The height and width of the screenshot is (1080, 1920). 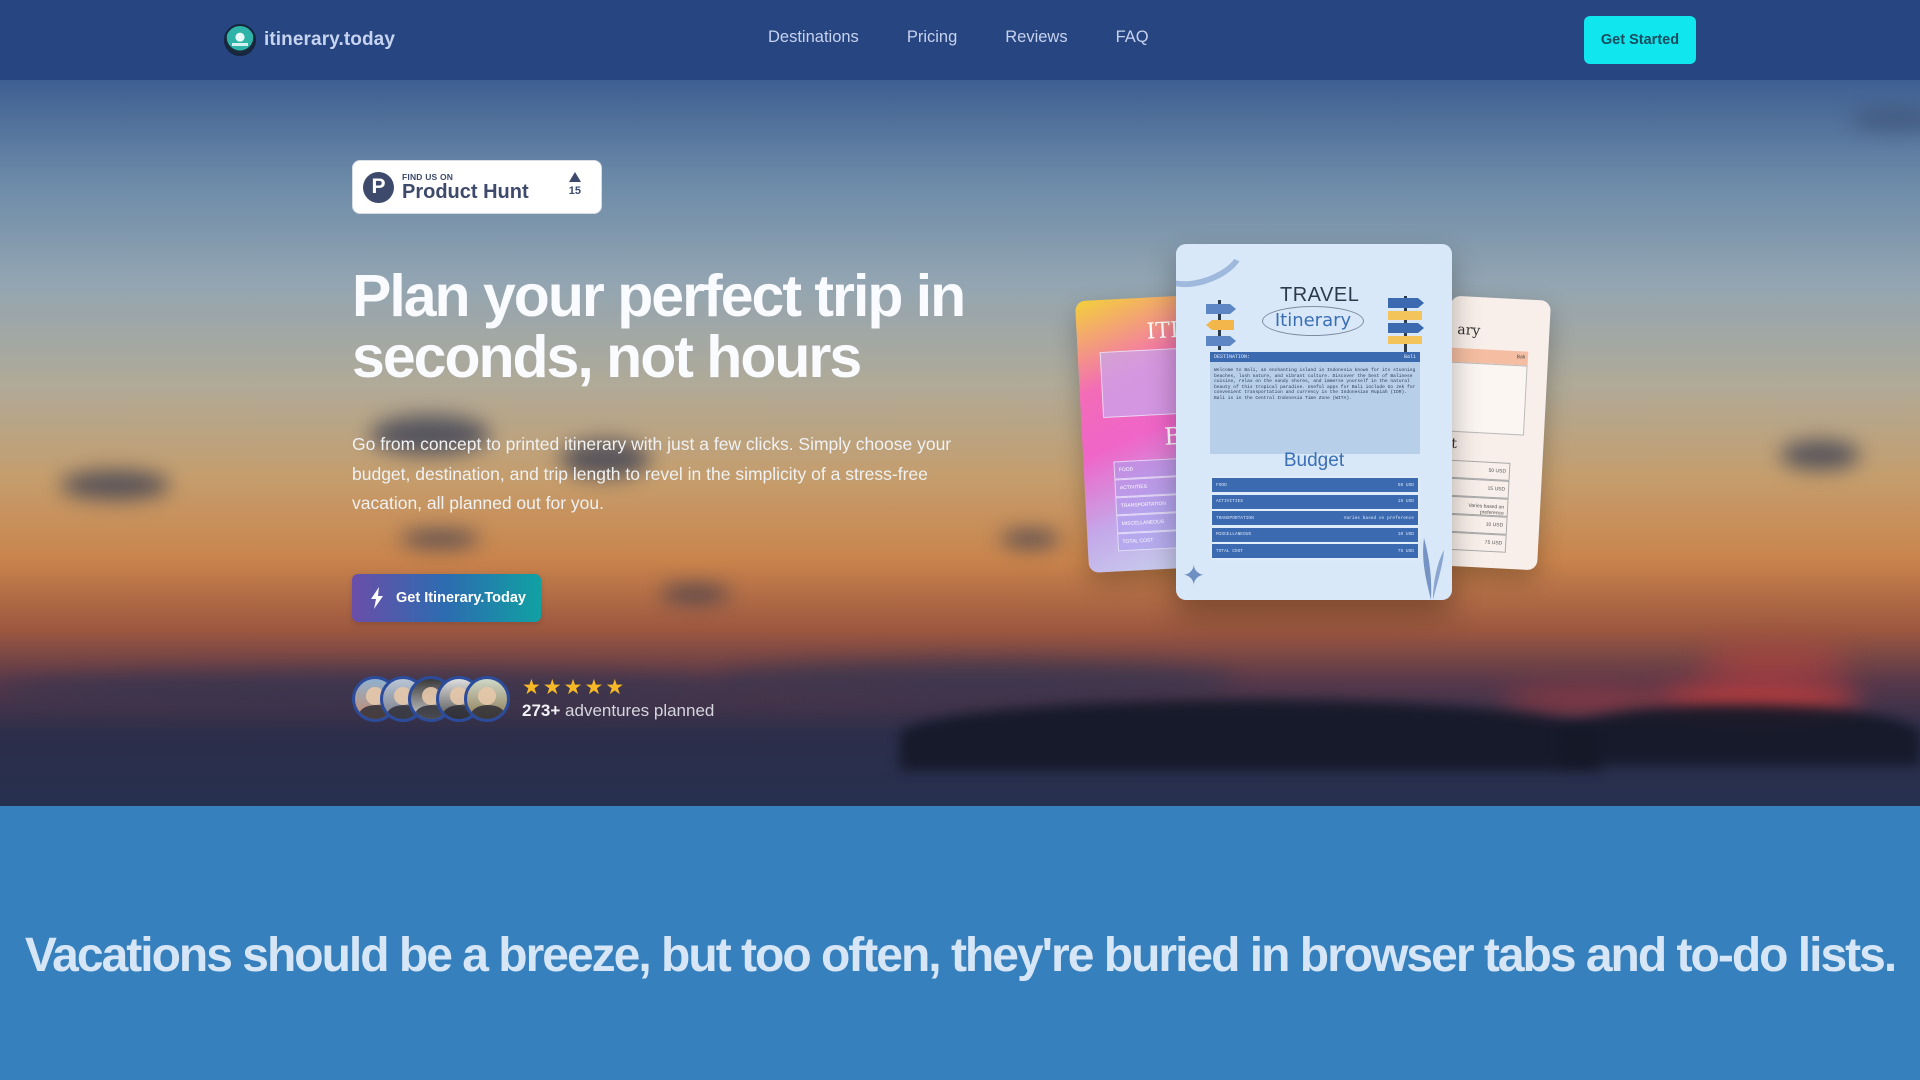 What do you see at coordinates (1221, 325) in the screenshot?
I see `signpost-left-icon` at bounding box center [1221, 325].